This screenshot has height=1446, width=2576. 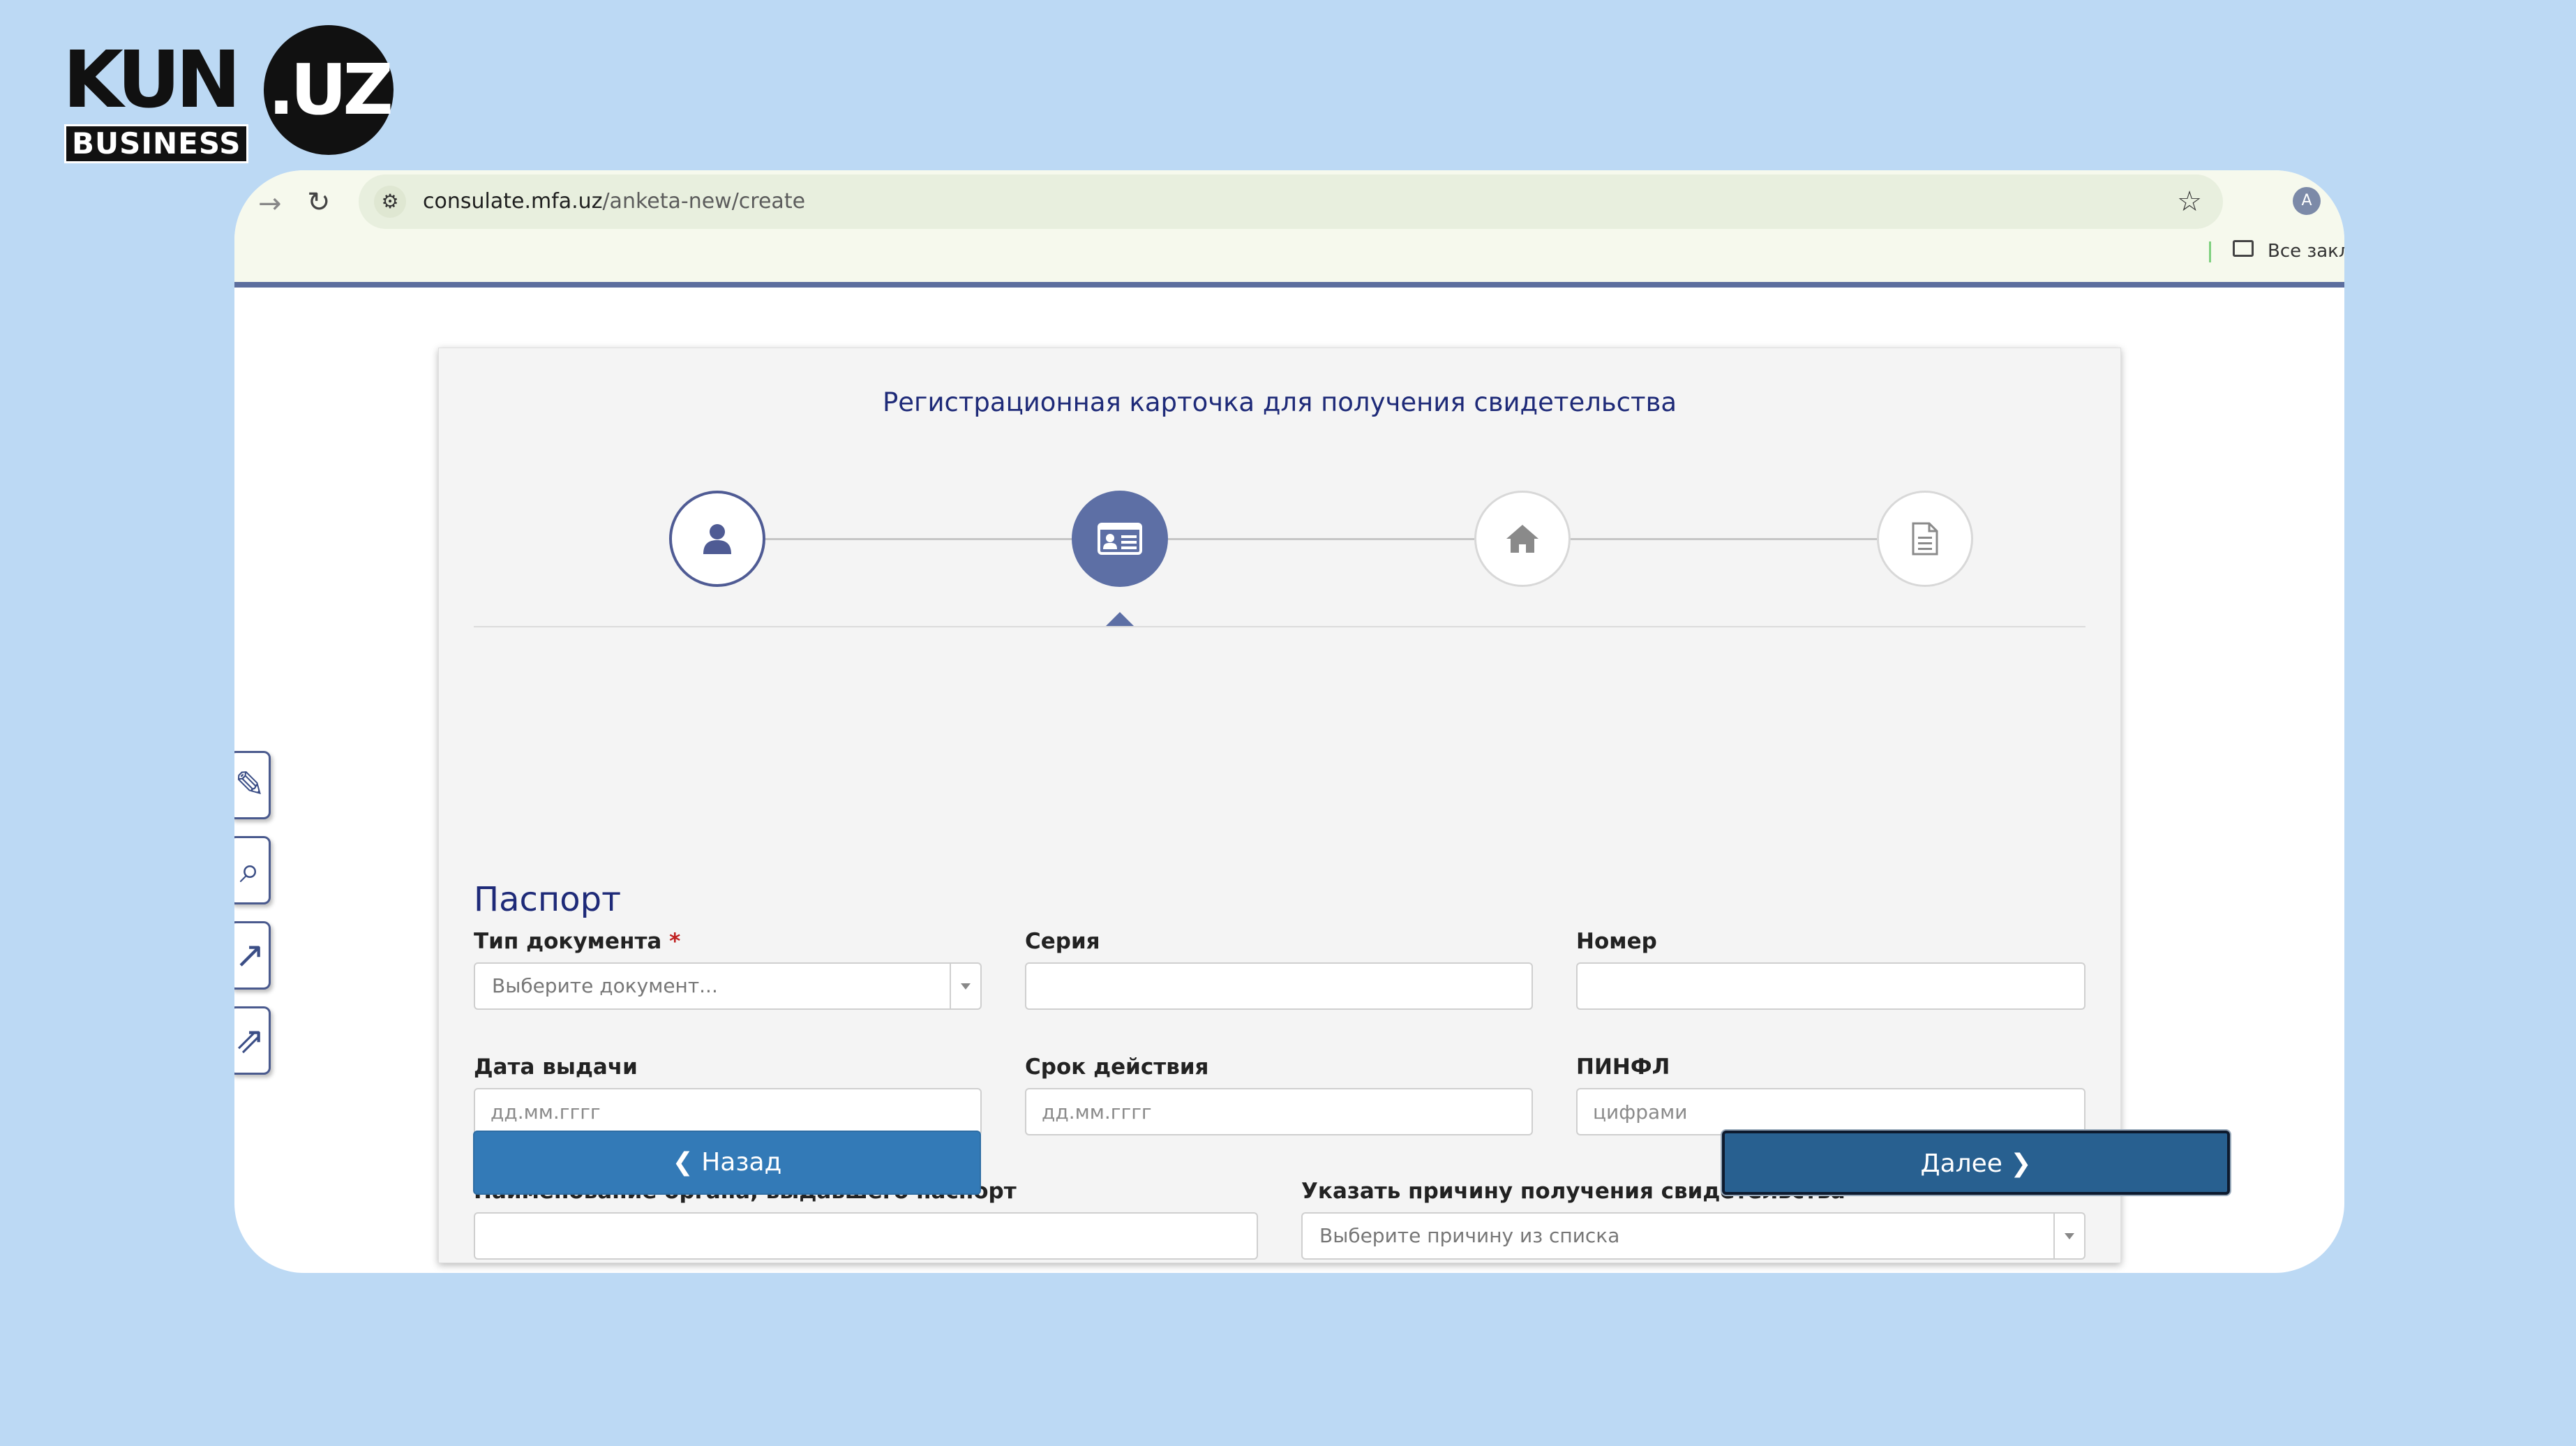 What do you see at coordinates (2189, 201) in the screenshot?
I see `bookmark-star-icon: ☆` at bounding box center [2189, 201].